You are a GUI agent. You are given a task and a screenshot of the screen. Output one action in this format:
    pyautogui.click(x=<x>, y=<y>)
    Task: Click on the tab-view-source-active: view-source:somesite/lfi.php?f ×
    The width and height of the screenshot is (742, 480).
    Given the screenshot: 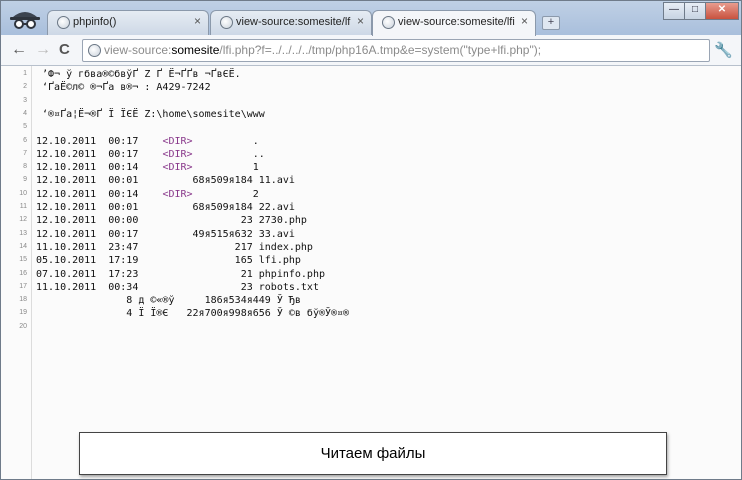 What is the action you would take?
    pyautogui.click(x=454, y=23)
    